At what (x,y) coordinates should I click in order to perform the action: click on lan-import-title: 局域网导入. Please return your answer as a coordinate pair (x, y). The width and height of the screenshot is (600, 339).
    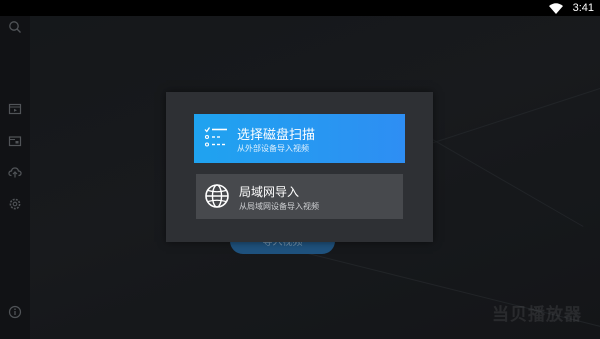
    Looking at the image, I should click on (269, 192).